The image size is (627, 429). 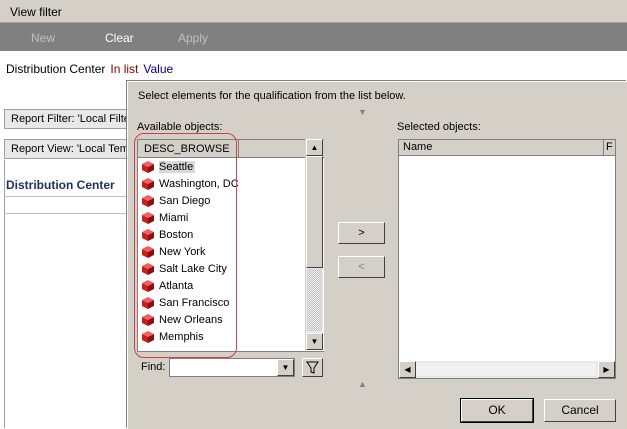 What do you see at coordinates (79, 149) in the screenshot?
I see `report-view-tab: Report View: 'Local Template'` at bounding box center [79, 149].